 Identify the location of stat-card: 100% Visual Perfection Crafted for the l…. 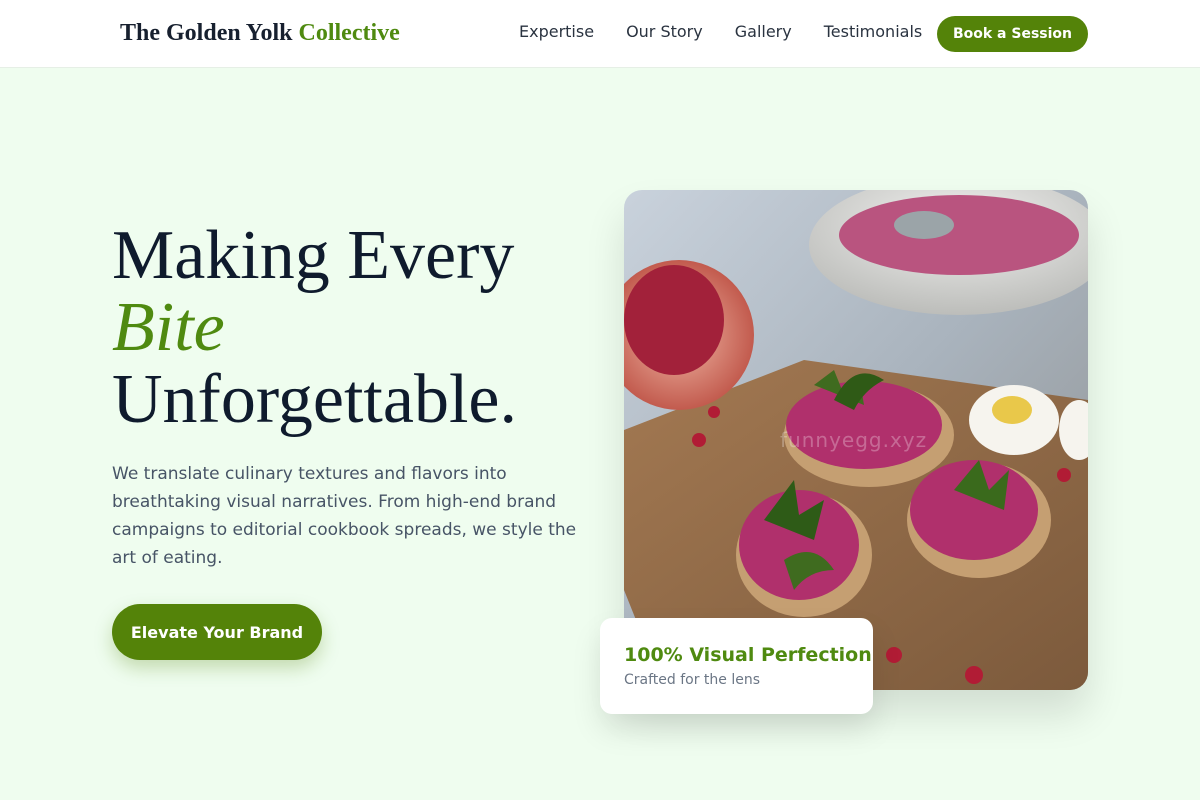
(736, 666).